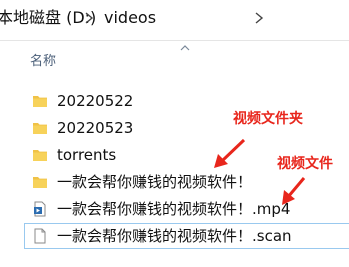 Image resolution: width=349 pixels, height=267 pixels. What do you see at coordinates (174, 236) in the screenshot?
I see `file-name: 一款会帮你赚钱的视频软件！.scan` at bounding box center [174, 236].